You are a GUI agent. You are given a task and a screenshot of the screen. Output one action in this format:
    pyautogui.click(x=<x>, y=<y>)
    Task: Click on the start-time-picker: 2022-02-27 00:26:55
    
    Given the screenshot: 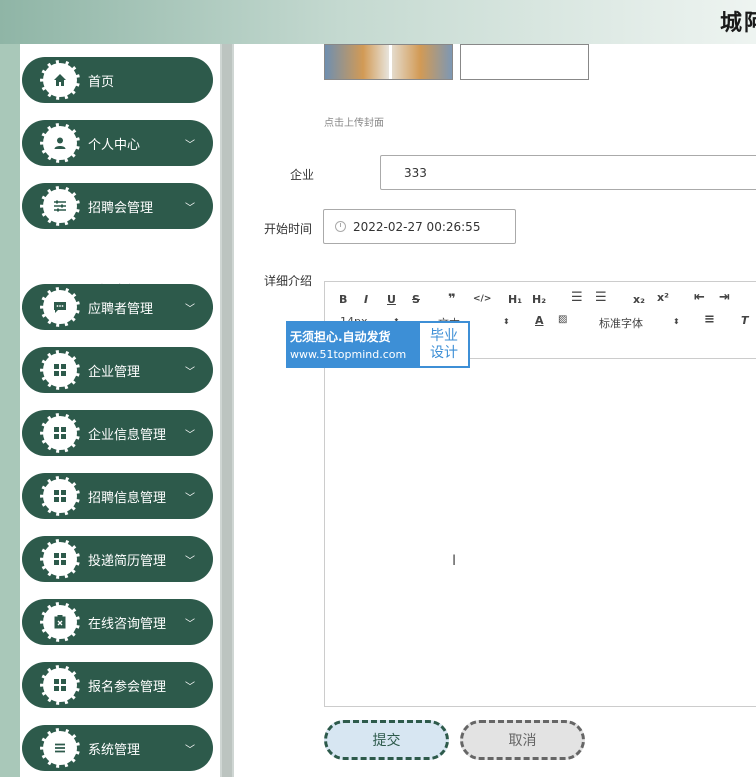 What is the action you would take?
    pyautogui.click(x=419, y=226)
    